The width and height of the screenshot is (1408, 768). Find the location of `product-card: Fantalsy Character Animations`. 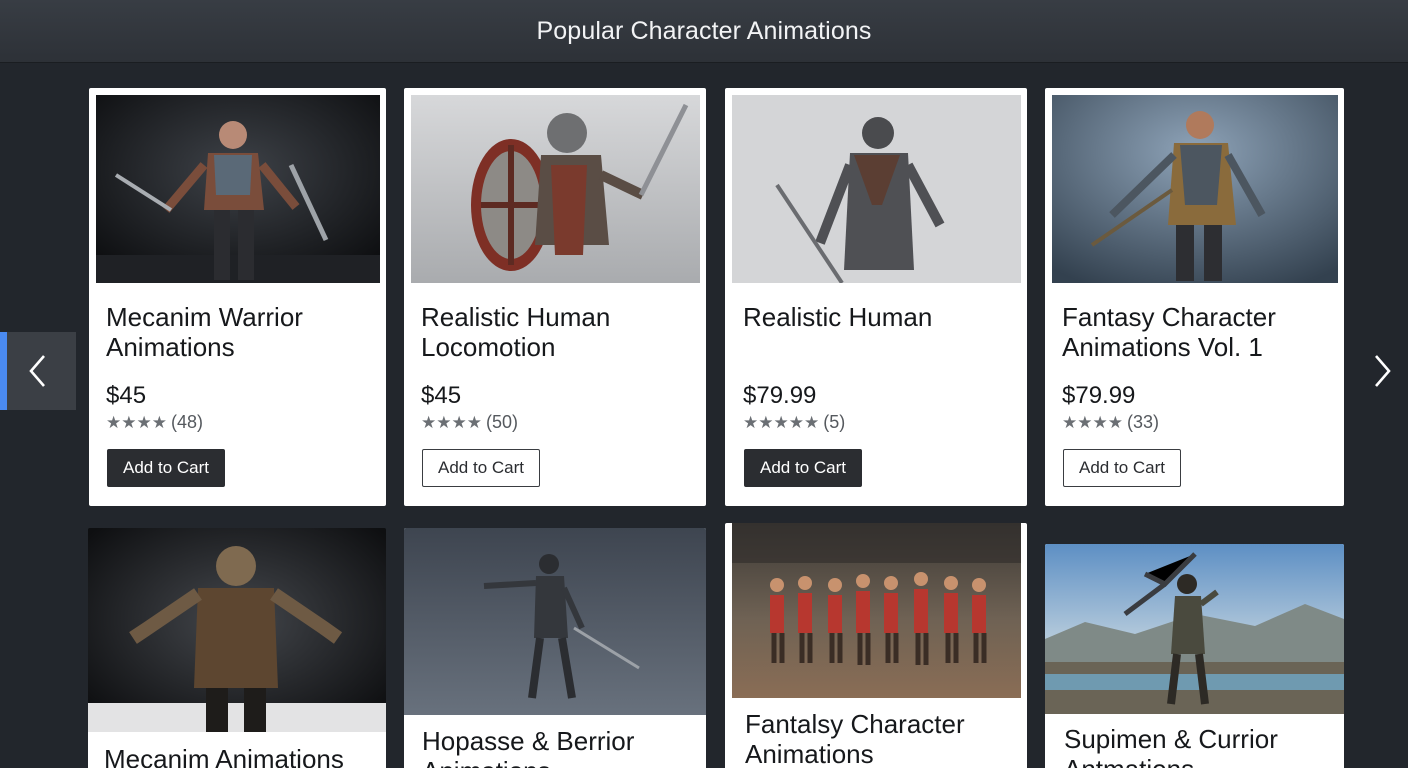

product-card: Fantalsy Character Animations is located at coordinates (876, 645).